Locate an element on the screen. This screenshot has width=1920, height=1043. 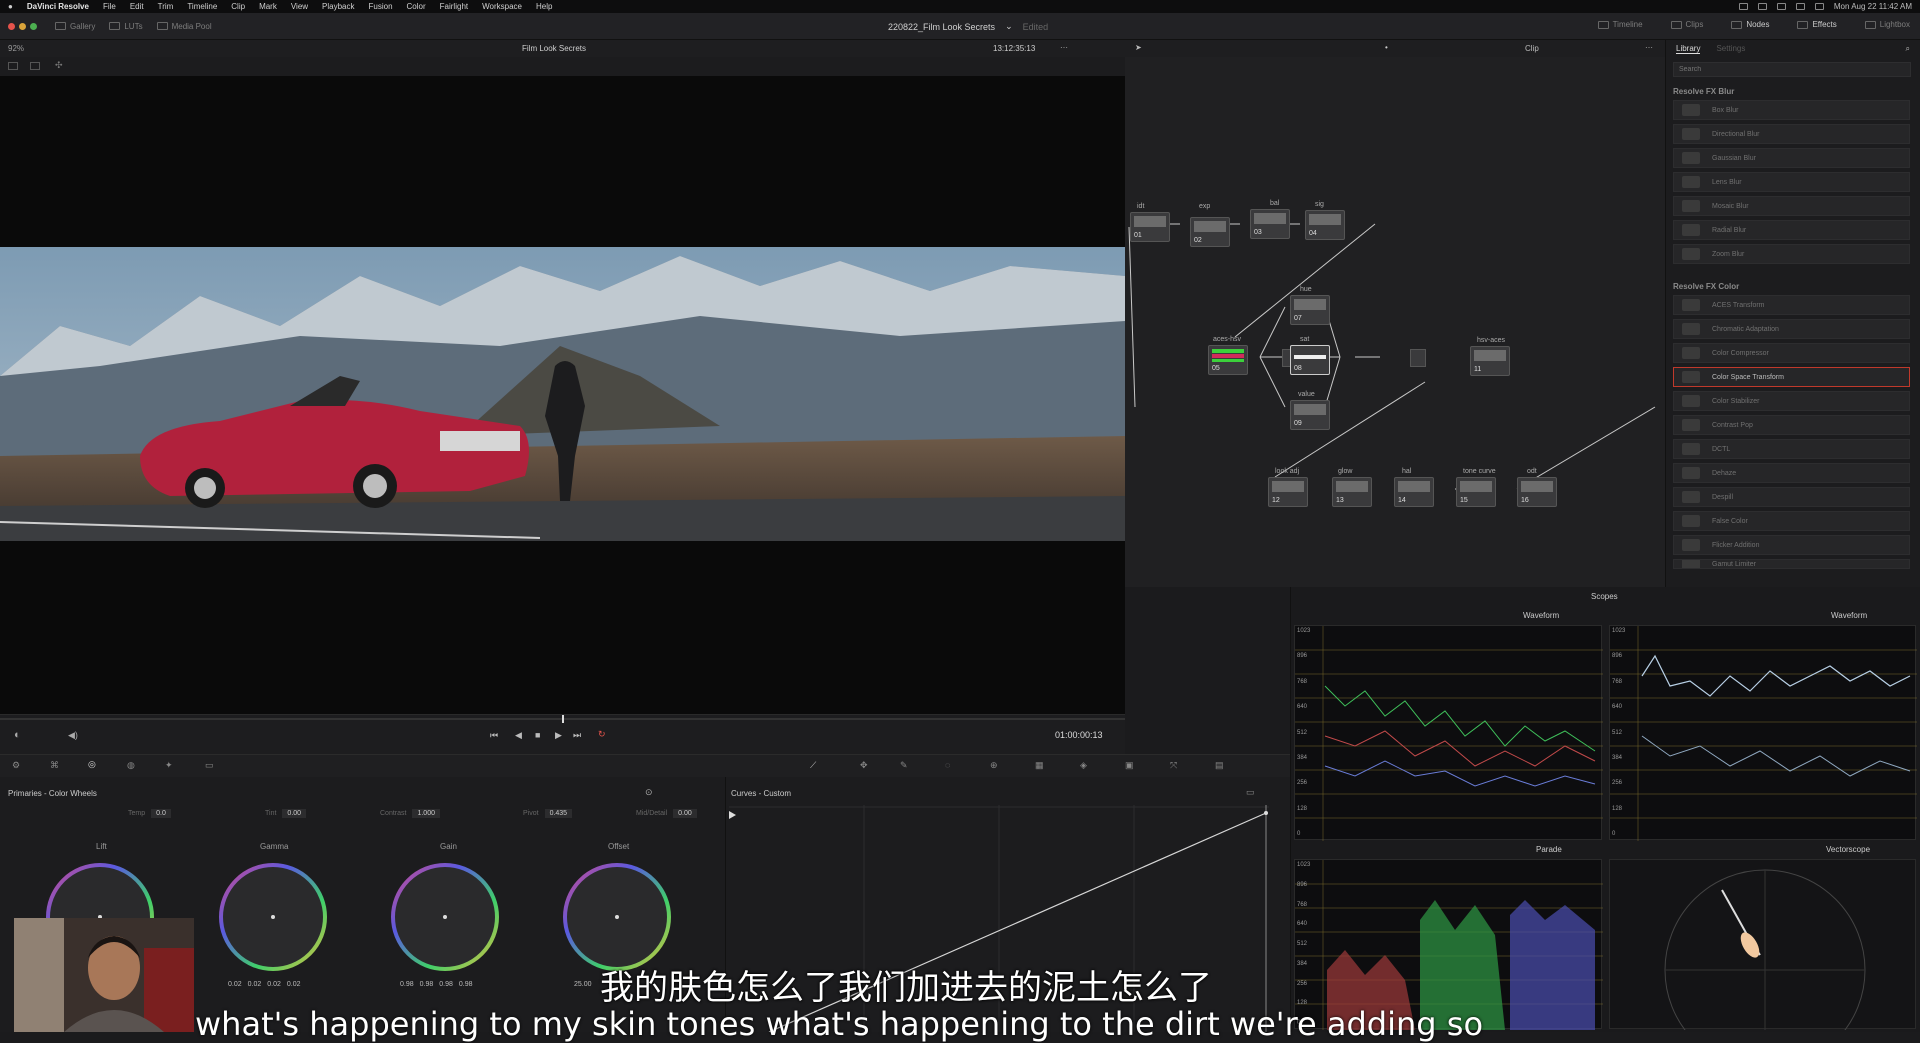
menu-edit: Edit is located at coordinates (137, 6).